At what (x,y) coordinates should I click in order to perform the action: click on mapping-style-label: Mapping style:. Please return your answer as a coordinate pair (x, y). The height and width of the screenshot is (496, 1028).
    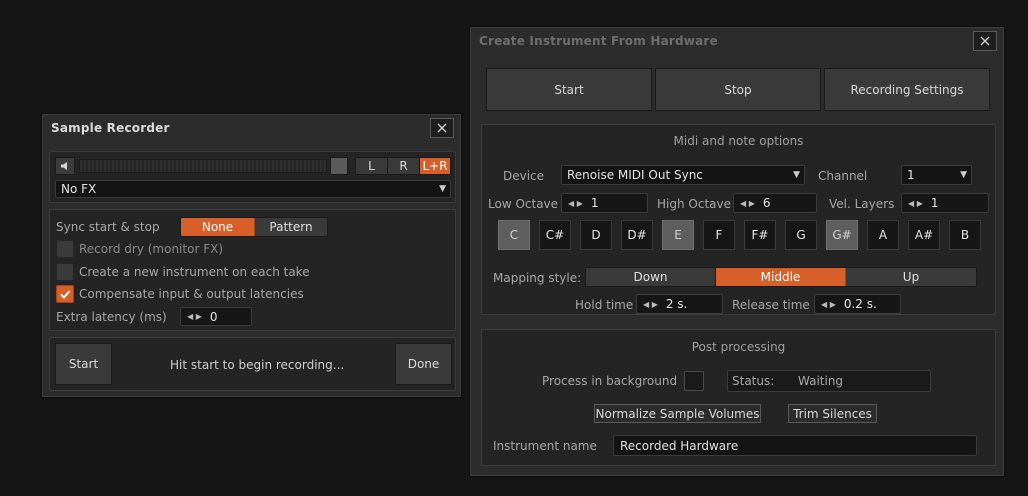
    Looking at the image, I should click on (537, 278).